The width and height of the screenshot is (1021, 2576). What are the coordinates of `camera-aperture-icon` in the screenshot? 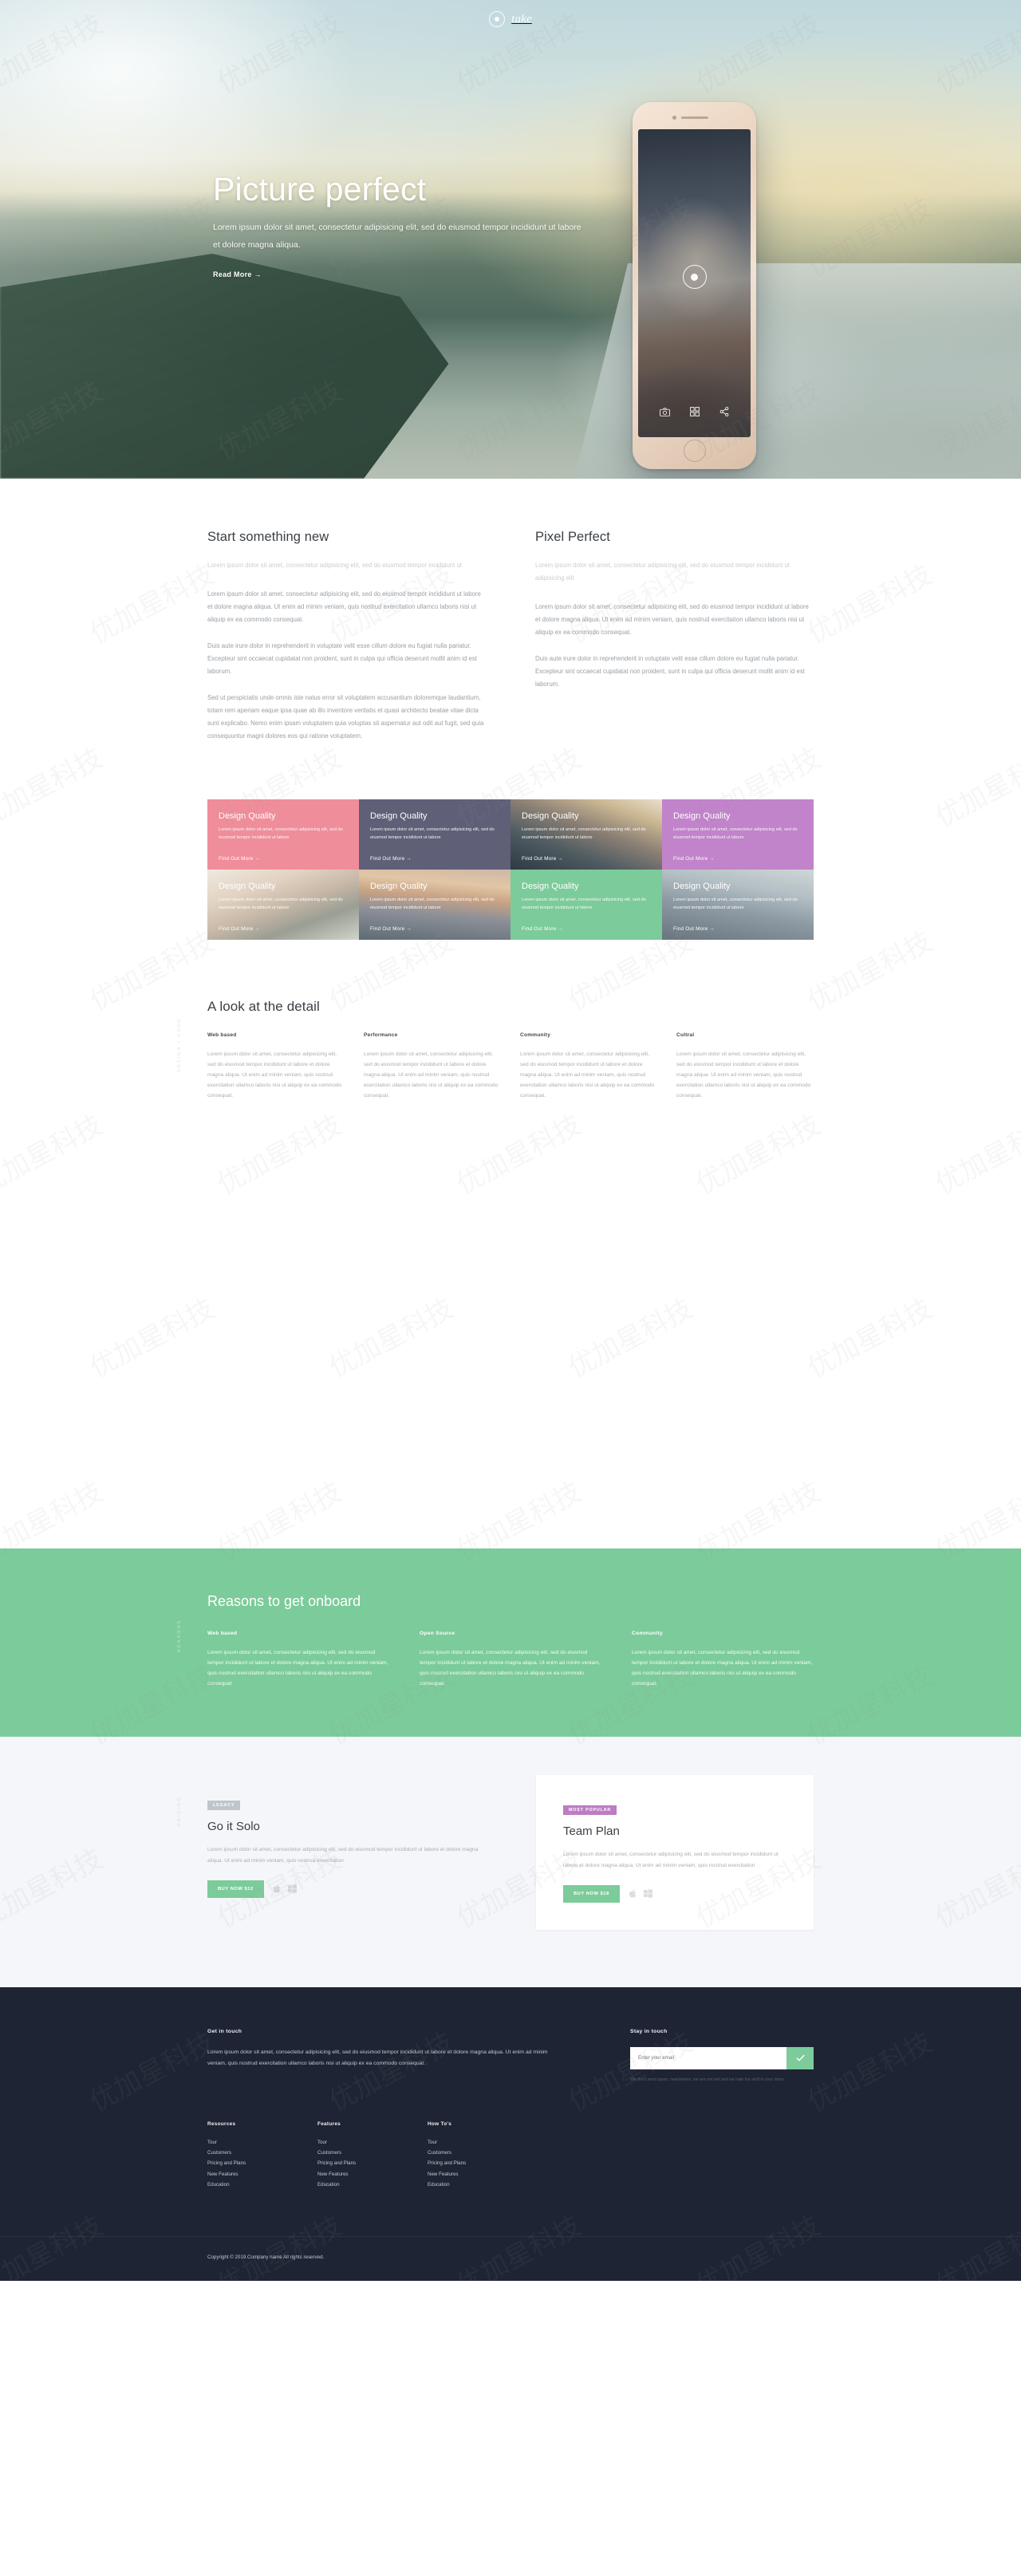 It's located at (497, 19).